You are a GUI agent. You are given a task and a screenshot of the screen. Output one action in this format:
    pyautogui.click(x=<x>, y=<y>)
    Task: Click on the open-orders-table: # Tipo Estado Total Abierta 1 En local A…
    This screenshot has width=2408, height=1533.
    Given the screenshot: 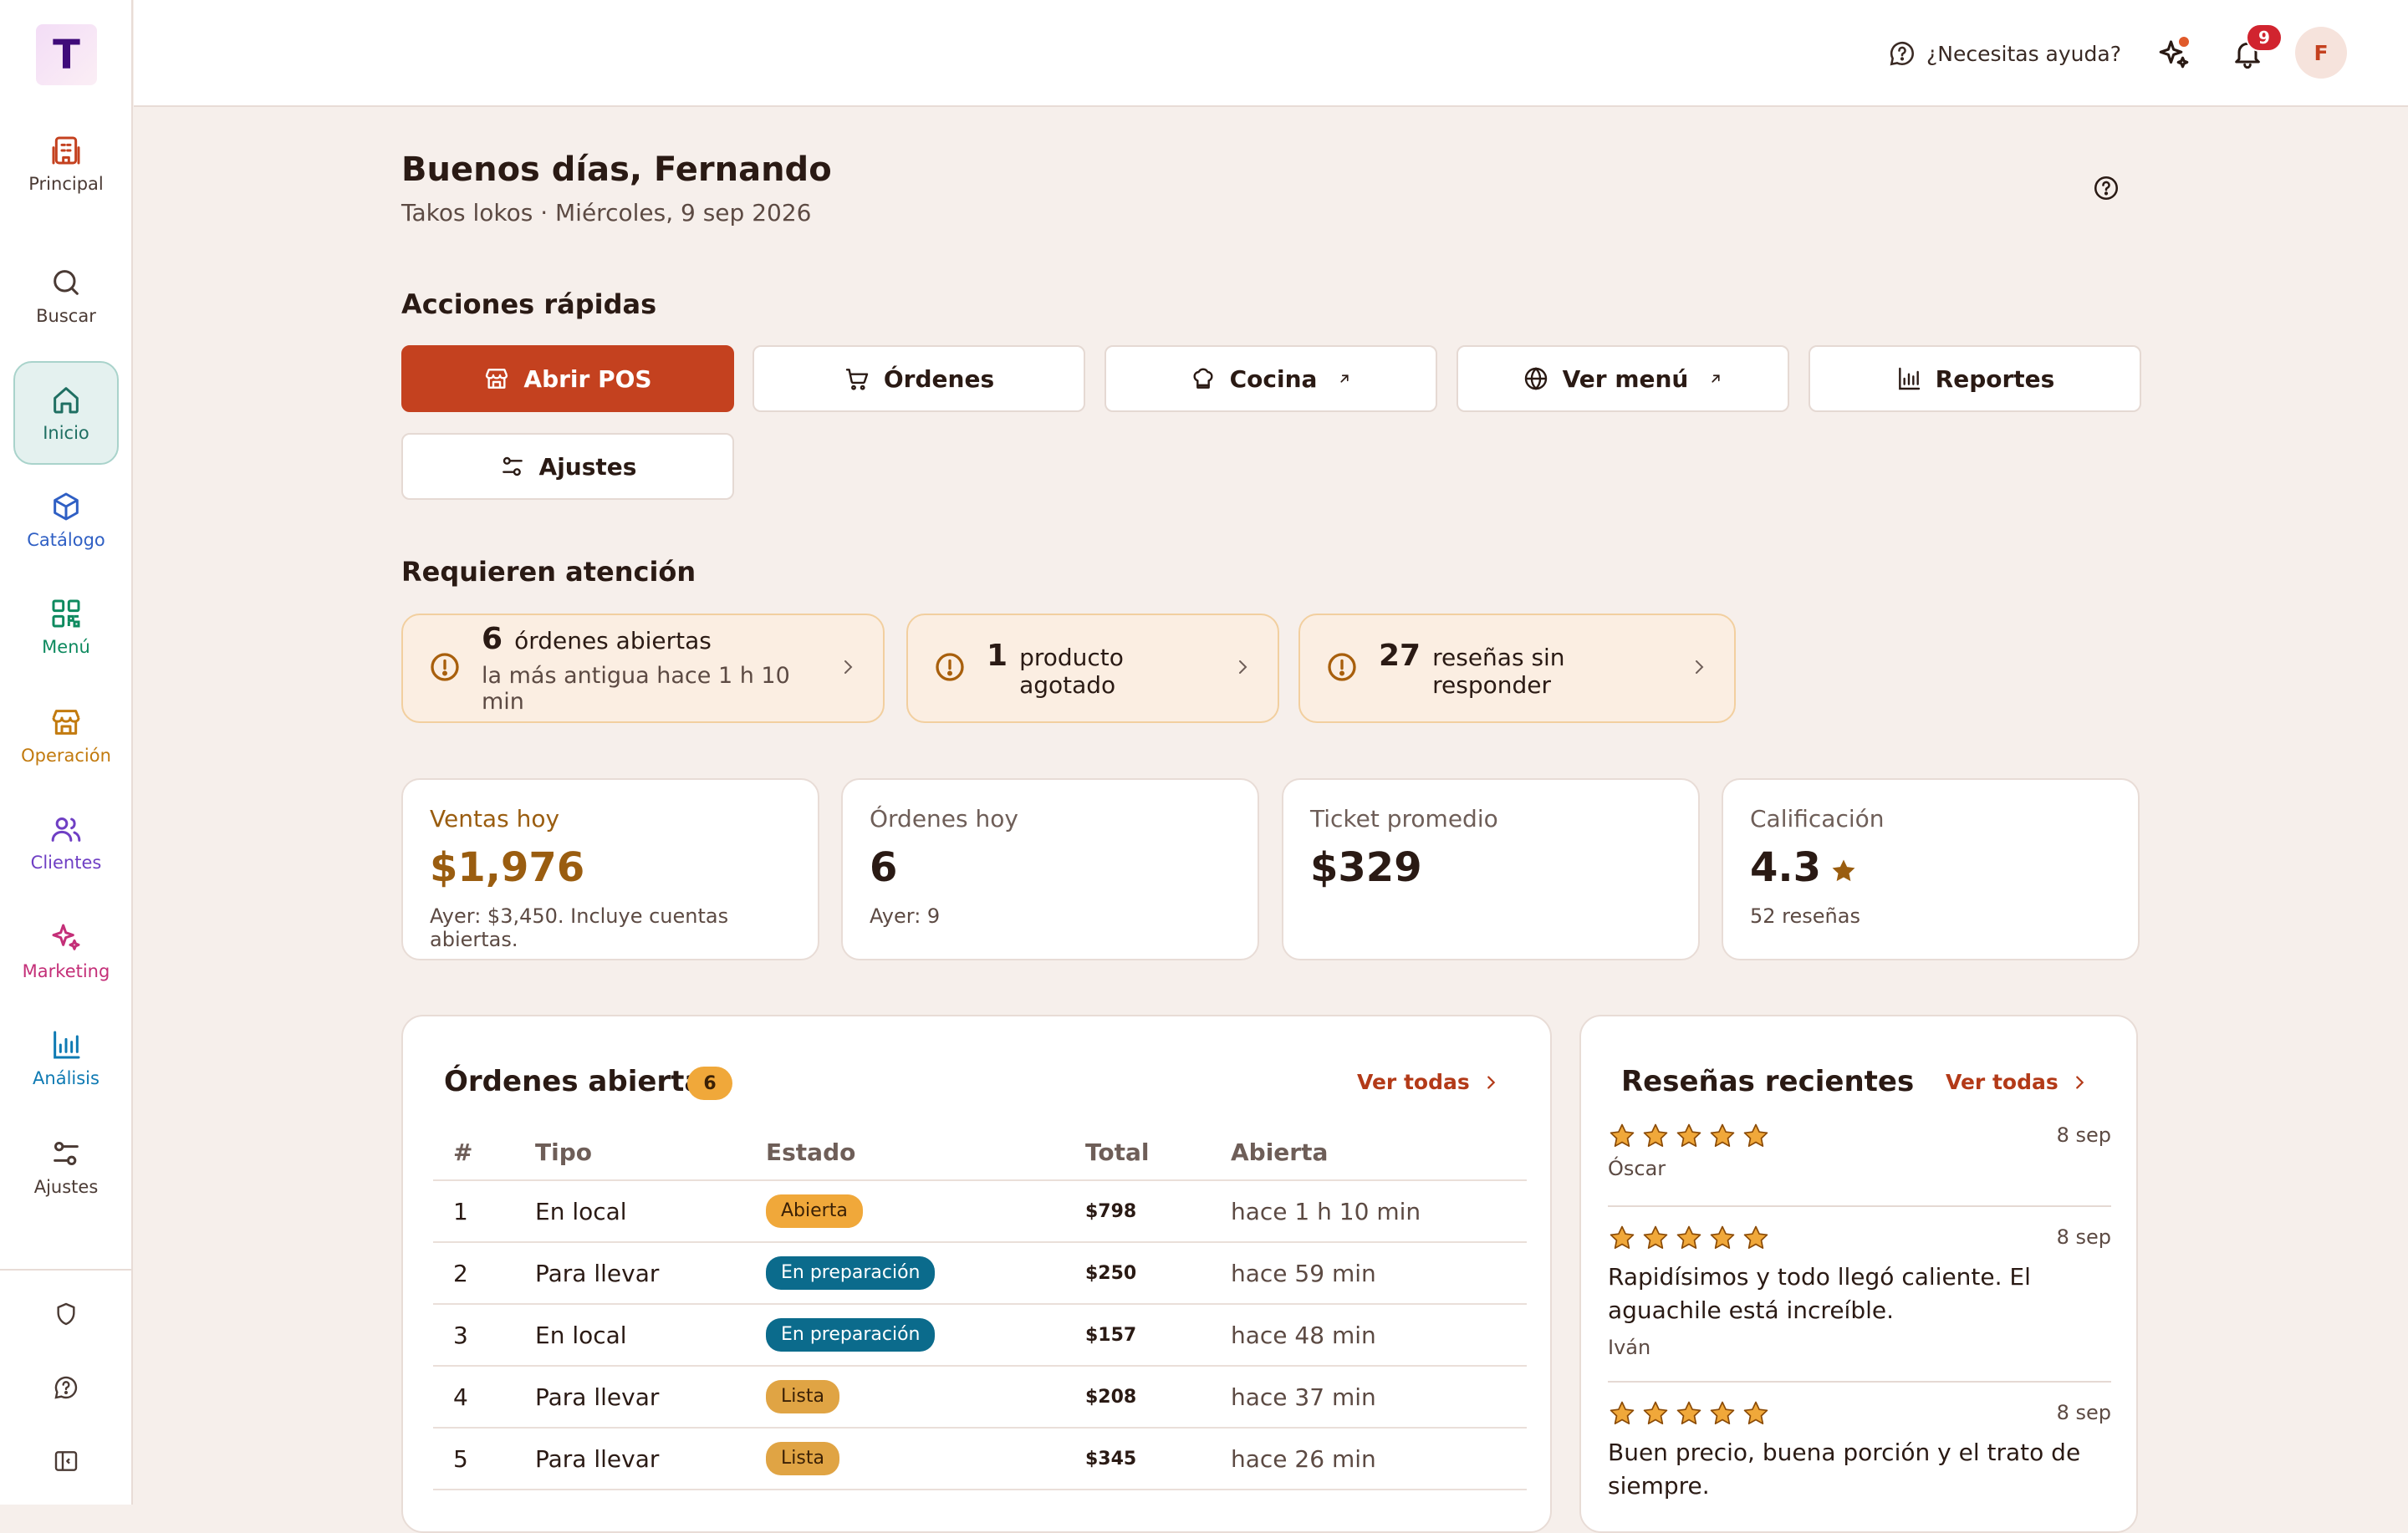 What is the action you would take?
    pyautogui.click(x=980, y=1308)
    